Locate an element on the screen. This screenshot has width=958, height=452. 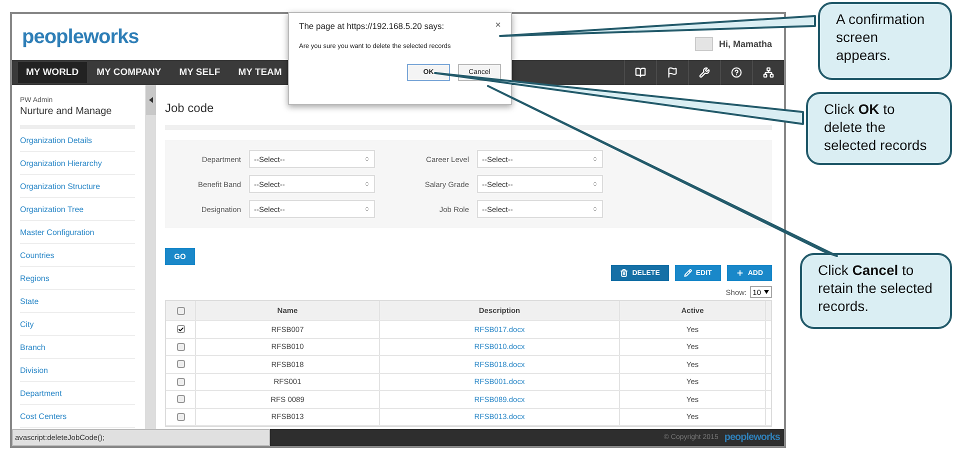
sidebar-item: Organization Tree is located at coordinates (77, 209).